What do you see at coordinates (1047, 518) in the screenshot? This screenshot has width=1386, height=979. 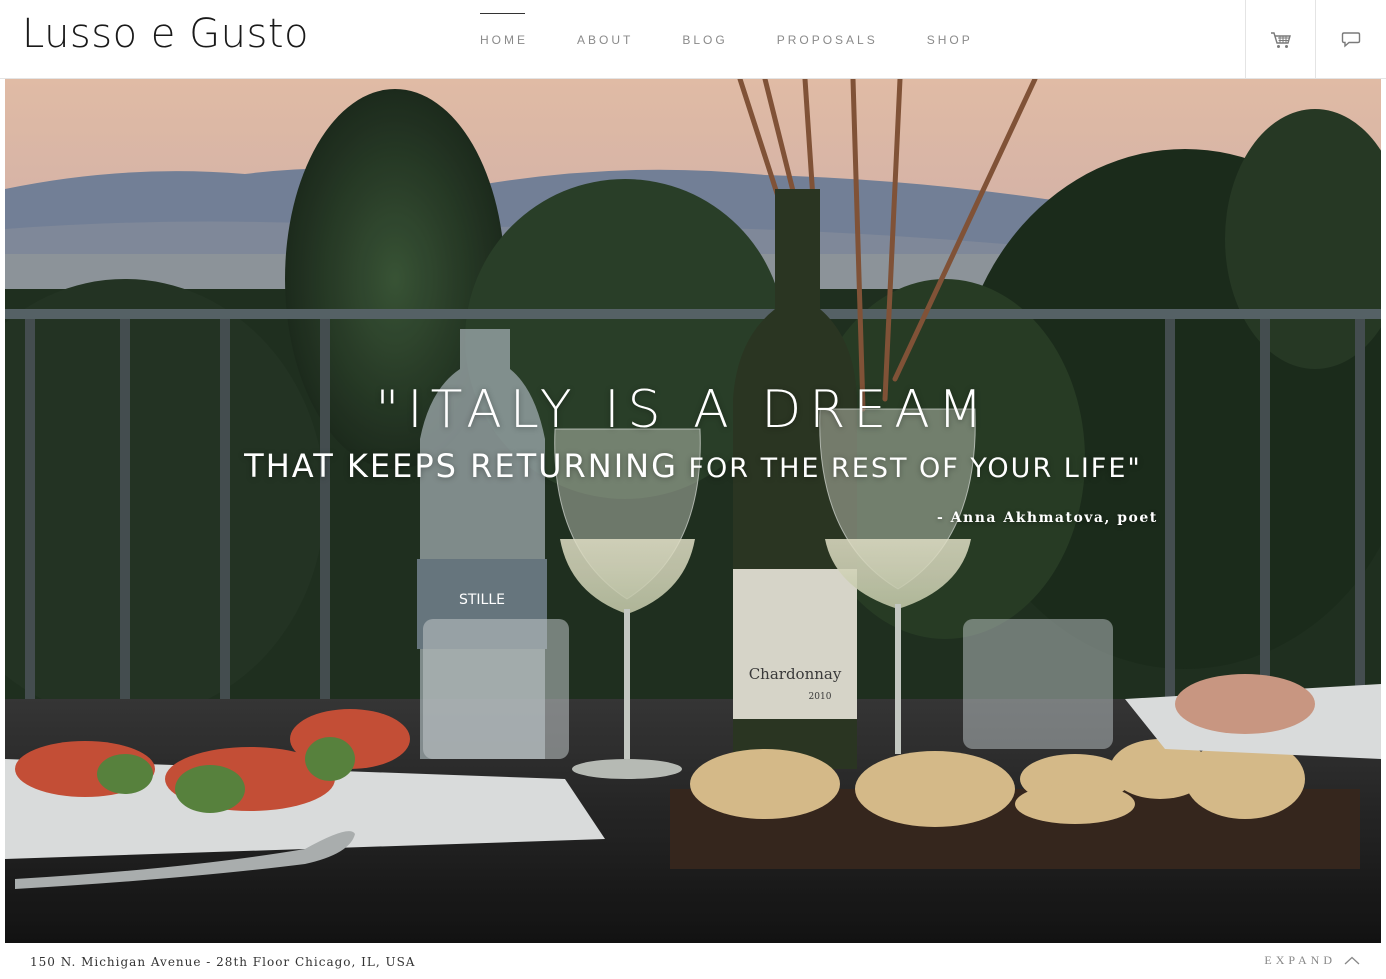 I see `quote-attribution: - Anna Akhmatova, poet` at bounding box center [1047, 518].